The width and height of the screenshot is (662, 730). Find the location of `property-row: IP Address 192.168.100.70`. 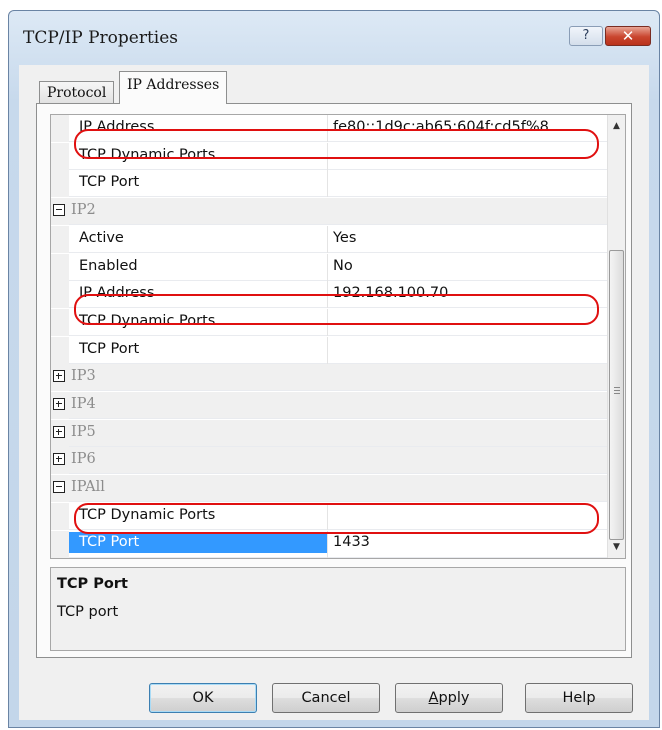

property-row: IP Address 192.168.100.70 is located at coordinates (329, 294).